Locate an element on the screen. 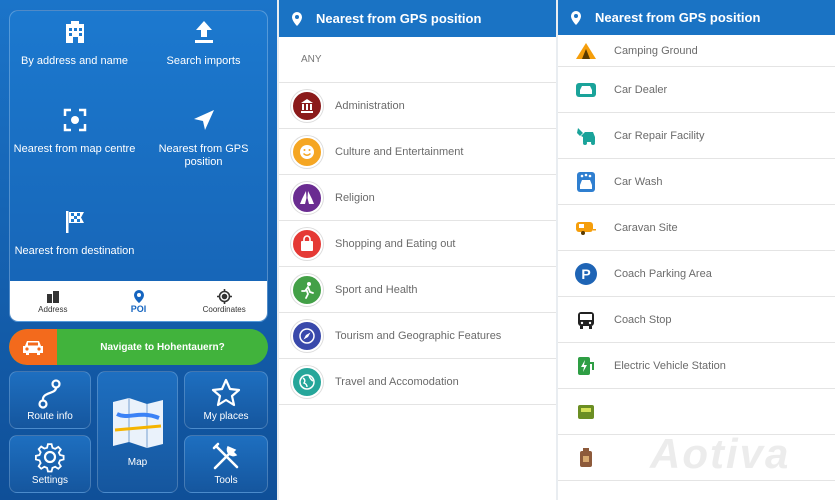 The height and width of the screenshot is (500, 835). category-label: Administration is located at coordinates (370, 105).